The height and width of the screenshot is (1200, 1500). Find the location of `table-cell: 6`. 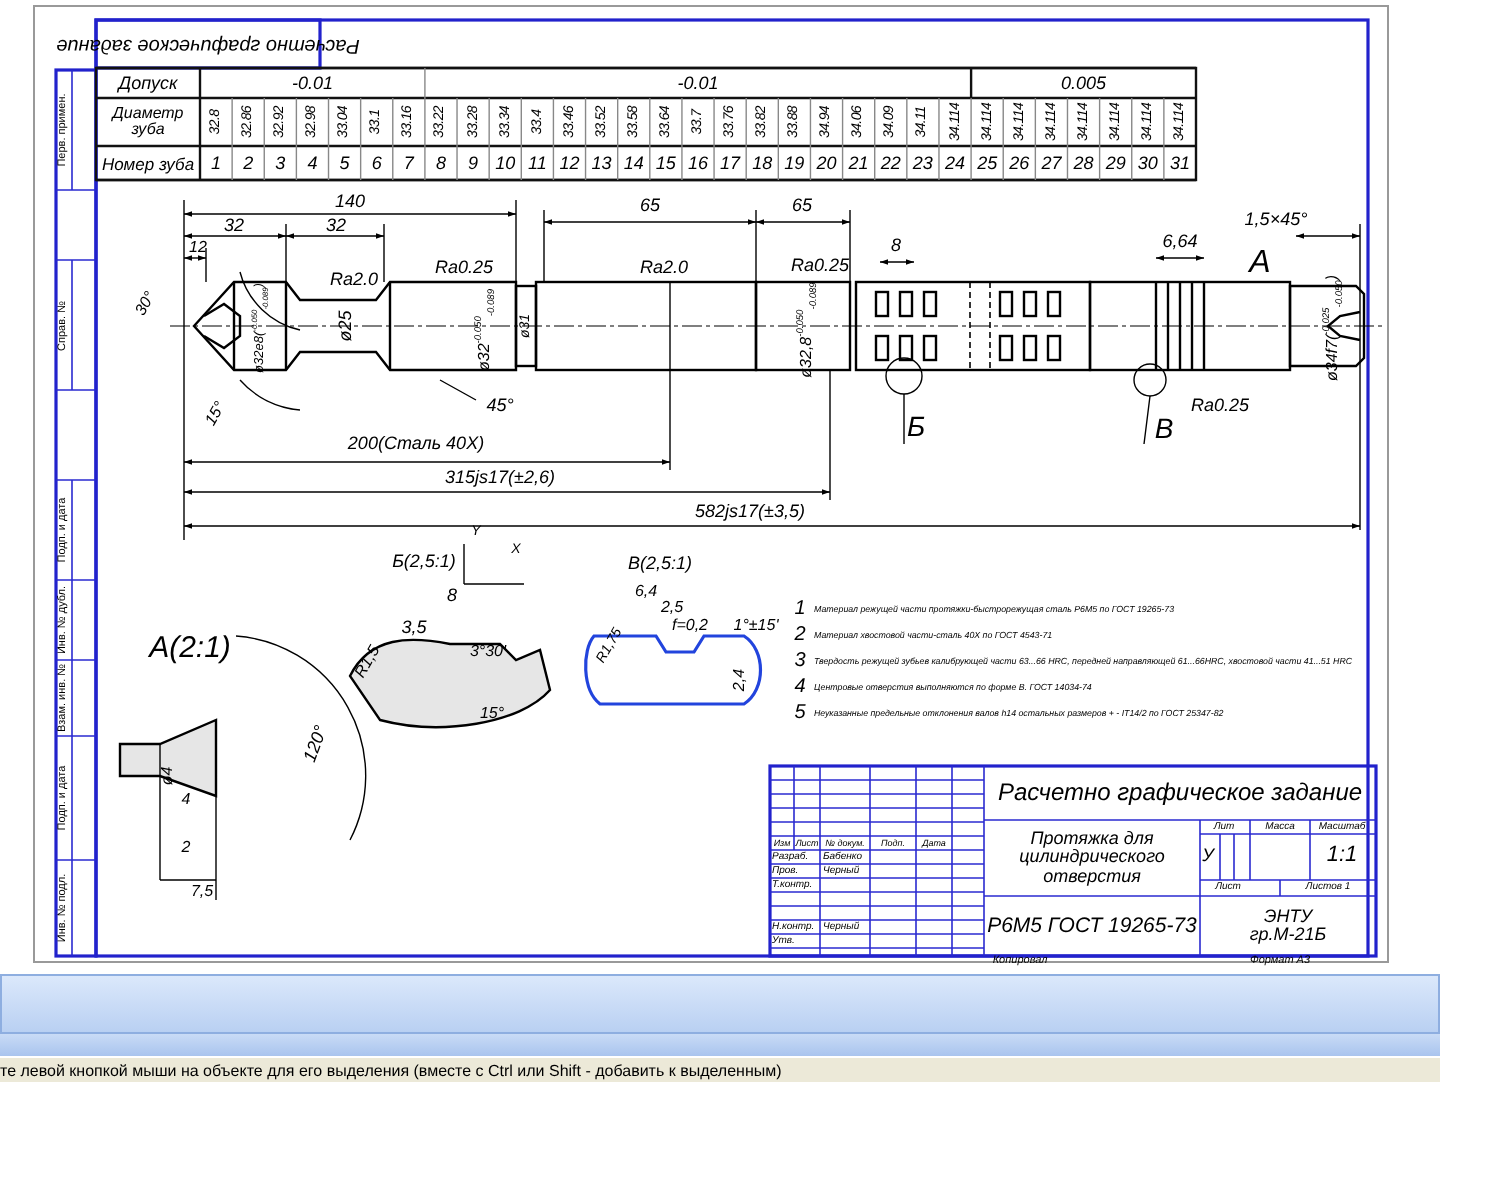

table-cell: 6 is located at coordinates (376, 163).